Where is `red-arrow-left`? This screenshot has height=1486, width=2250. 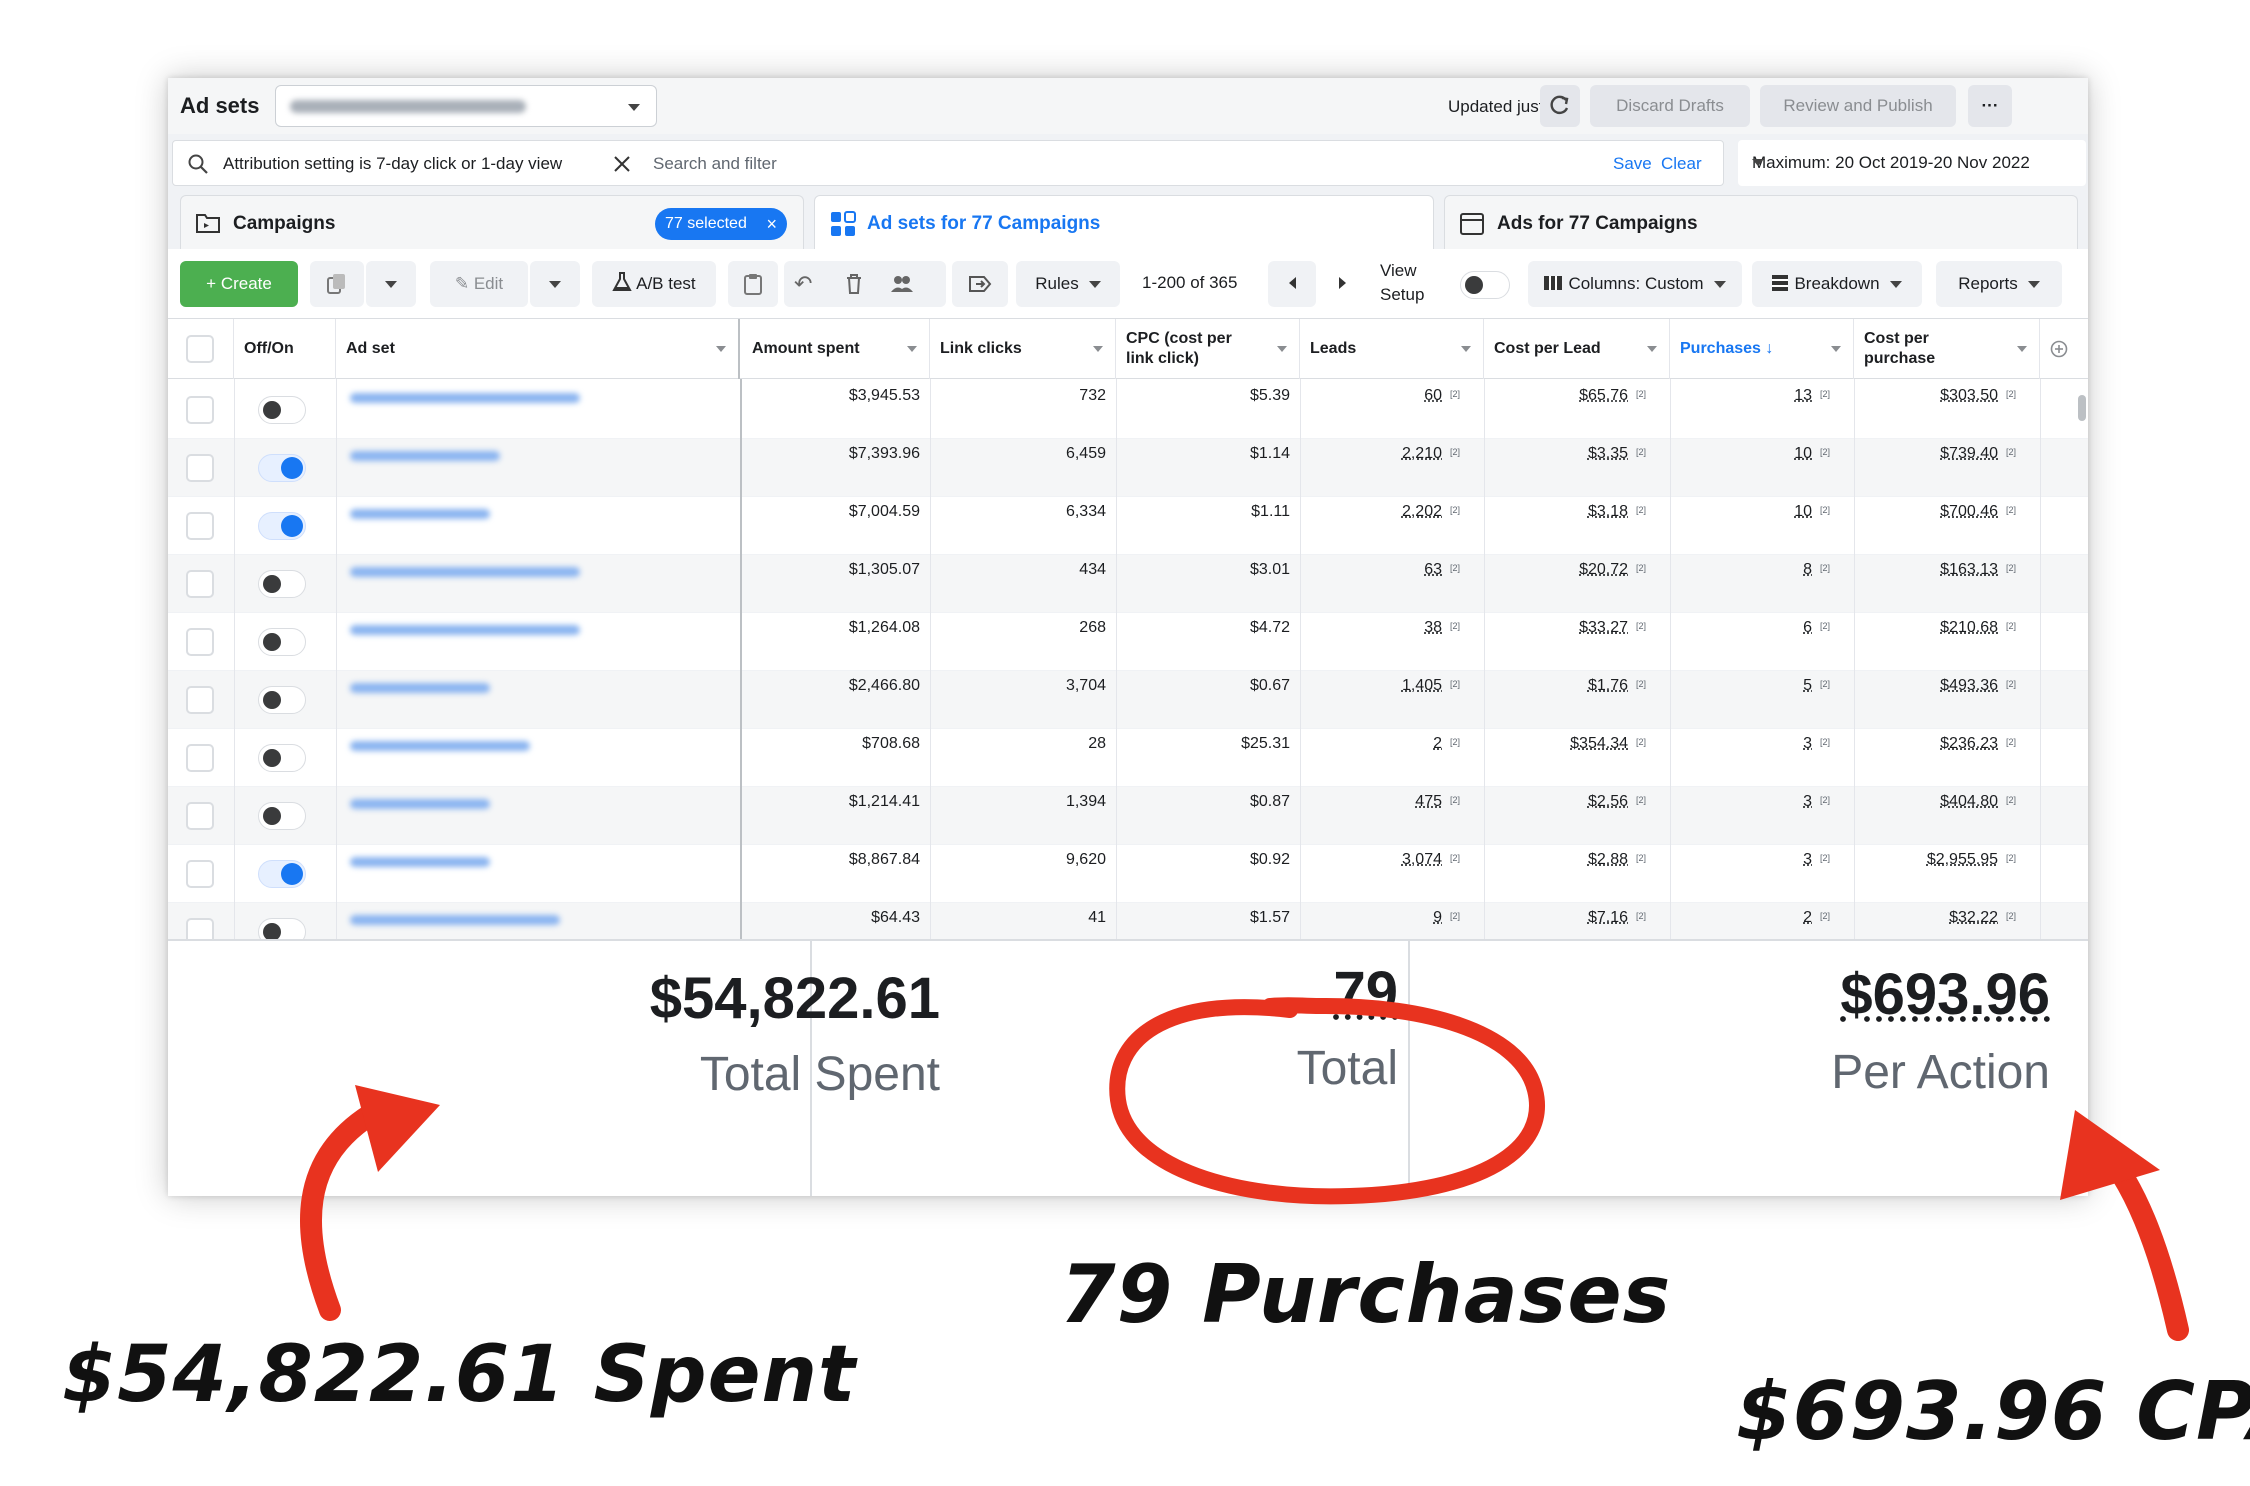 red-arrow-left is located at coordinates (340, 1212).